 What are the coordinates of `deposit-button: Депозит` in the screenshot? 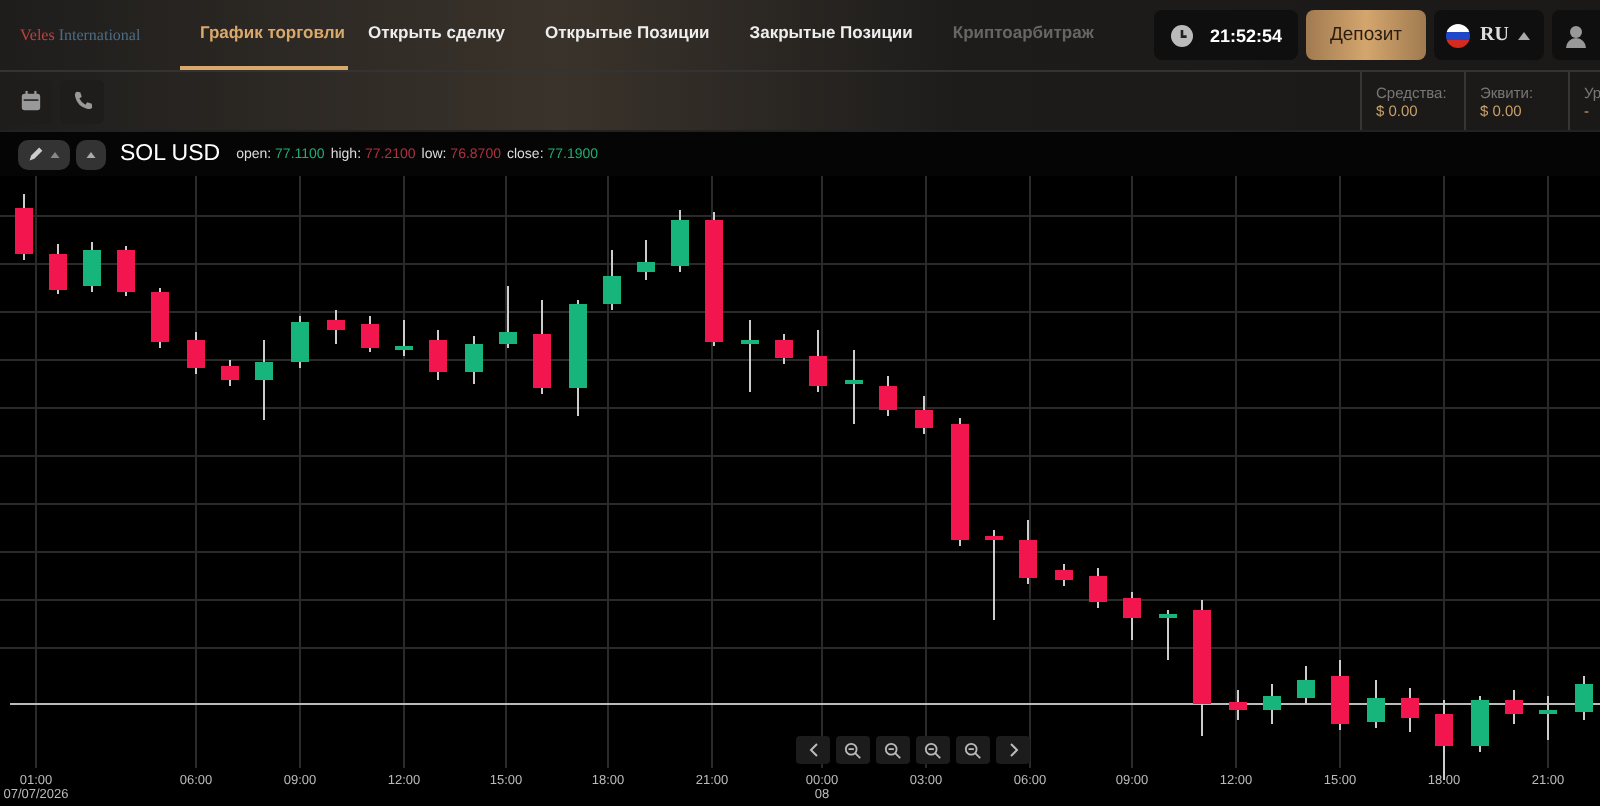 It's located at (1366, 35).